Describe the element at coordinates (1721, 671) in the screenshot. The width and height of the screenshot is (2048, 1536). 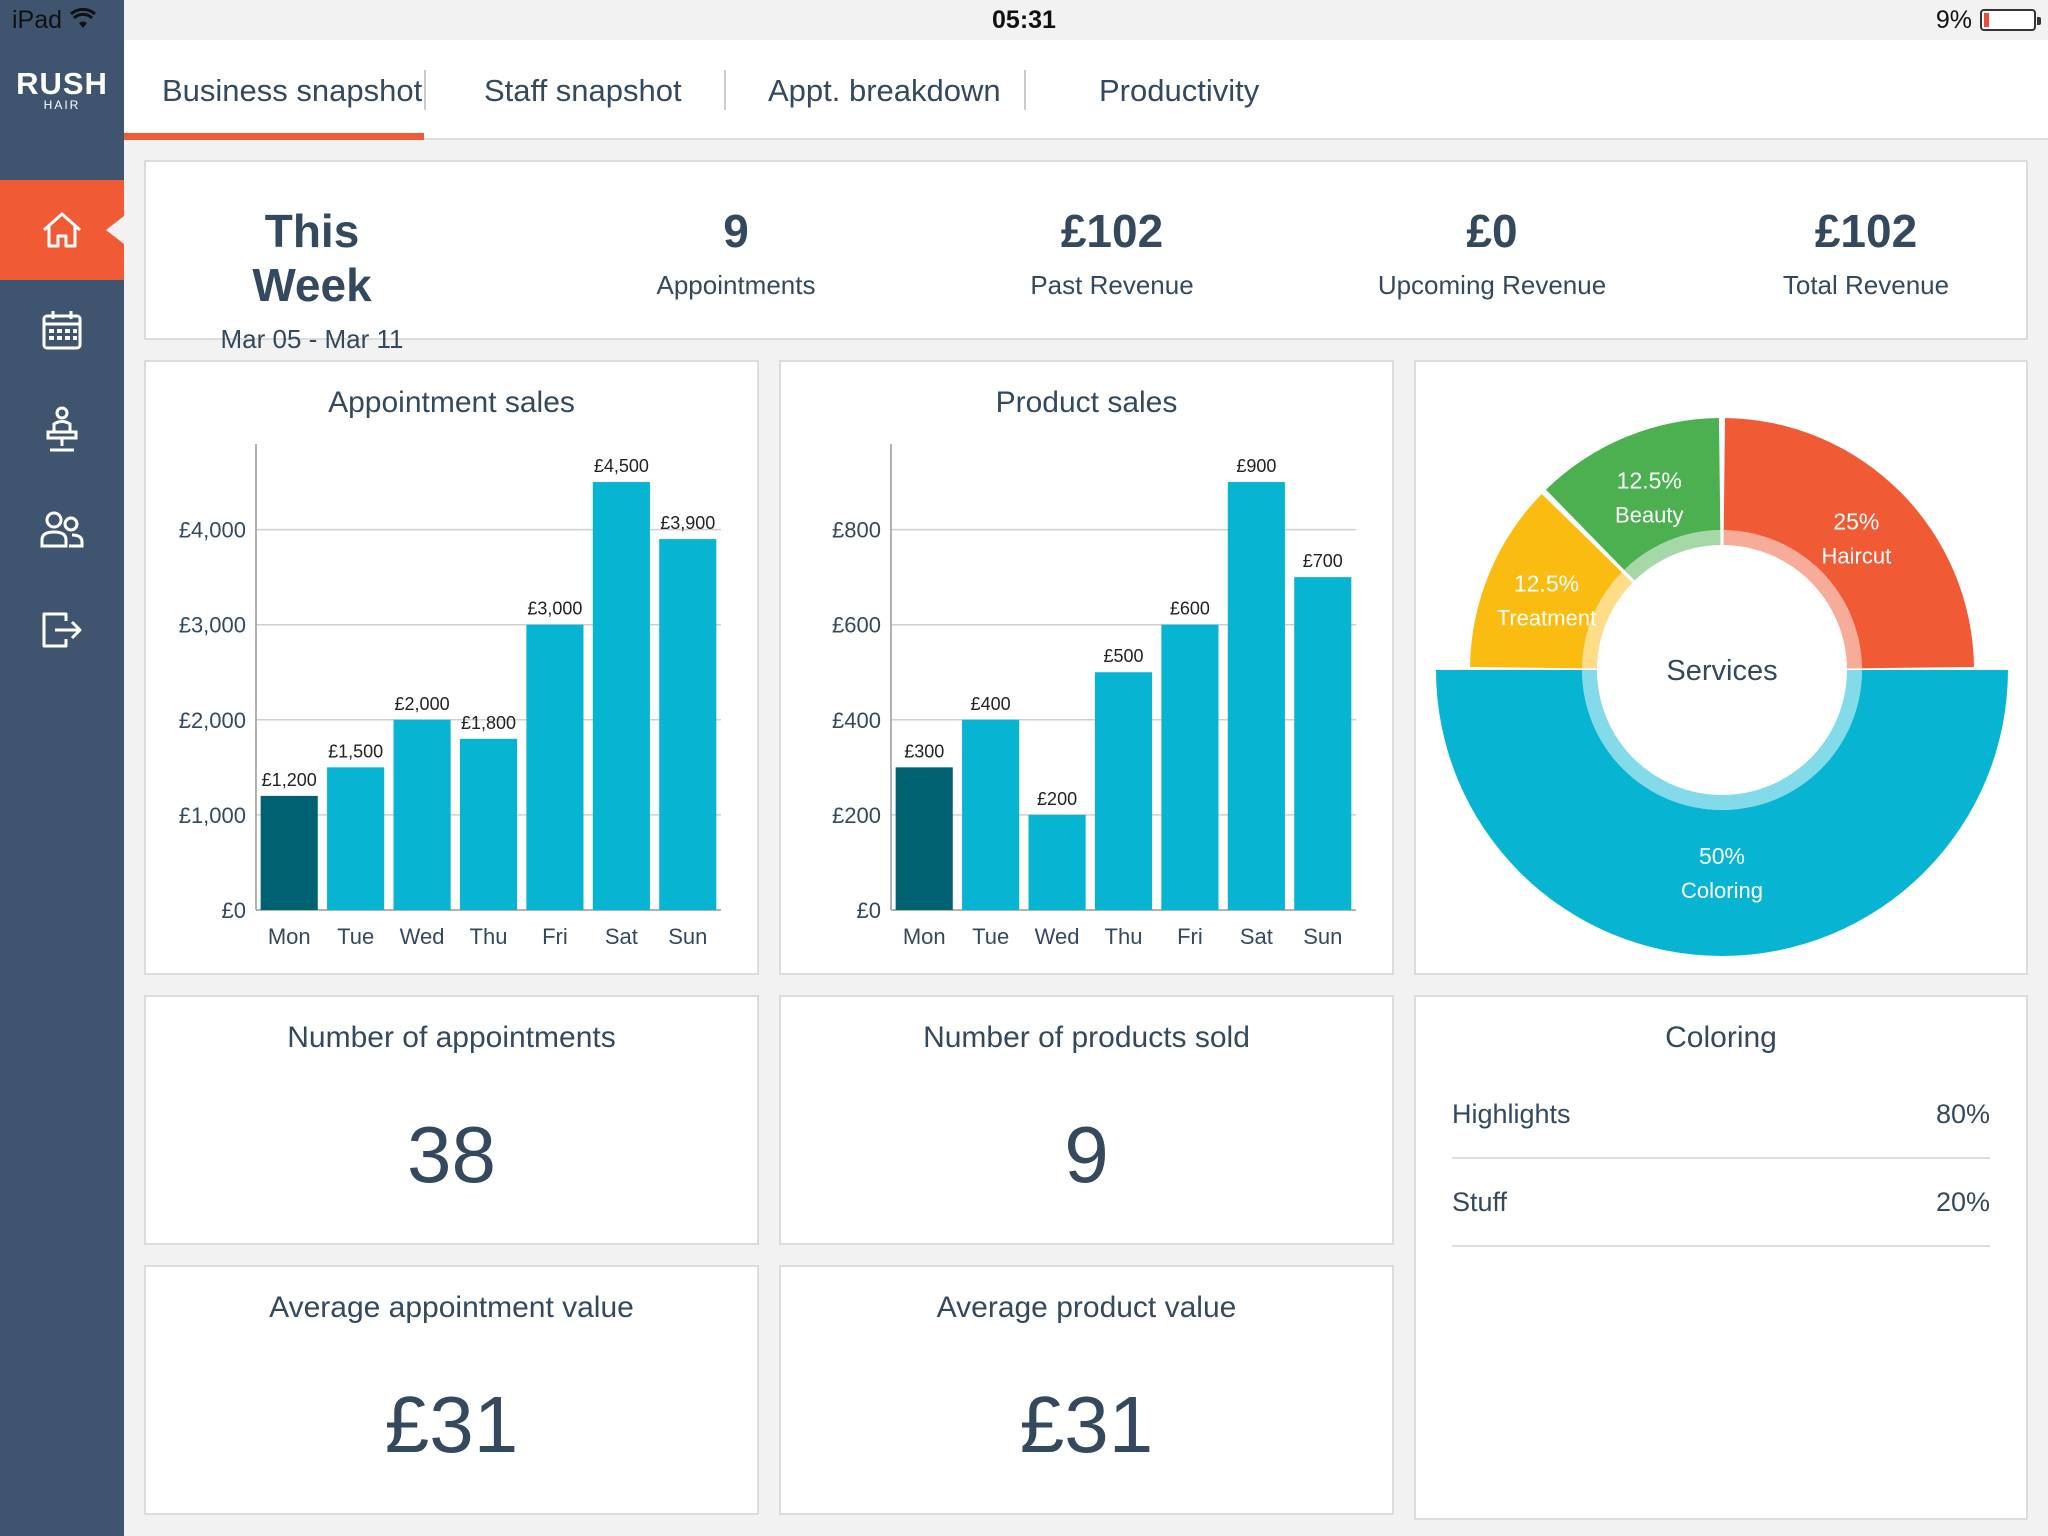
I see `donut-center-title: Services` at that location.